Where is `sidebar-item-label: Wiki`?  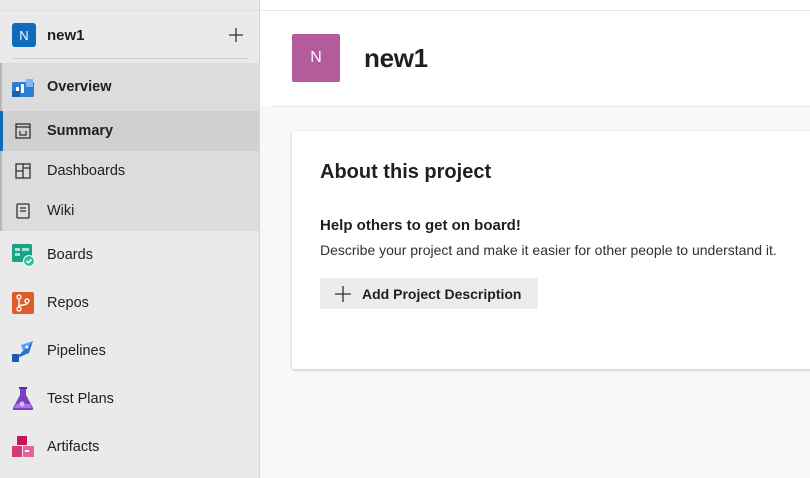
sidebar-item-label: Wiki is located at coordinates (61, 211).